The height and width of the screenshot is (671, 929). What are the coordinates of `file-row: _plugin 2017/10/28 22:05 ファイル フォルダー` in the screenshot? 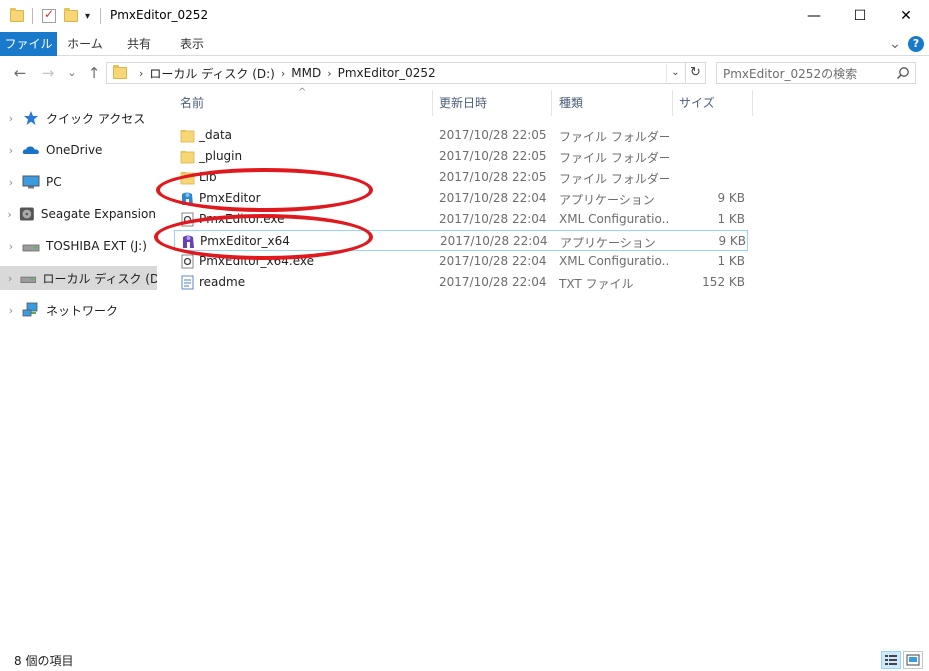 It's located at (461, 156).